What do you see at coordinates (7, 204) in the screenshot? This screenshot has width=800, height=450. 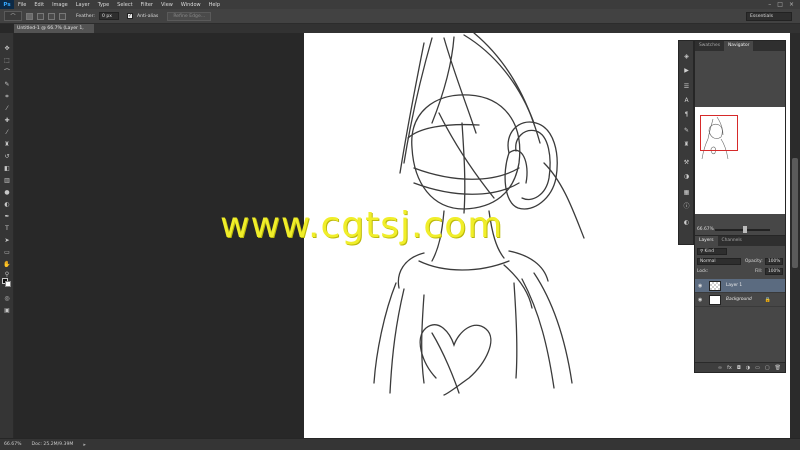 I see `dodge-tool-icon: ◐` at bounding box center [7, 204].